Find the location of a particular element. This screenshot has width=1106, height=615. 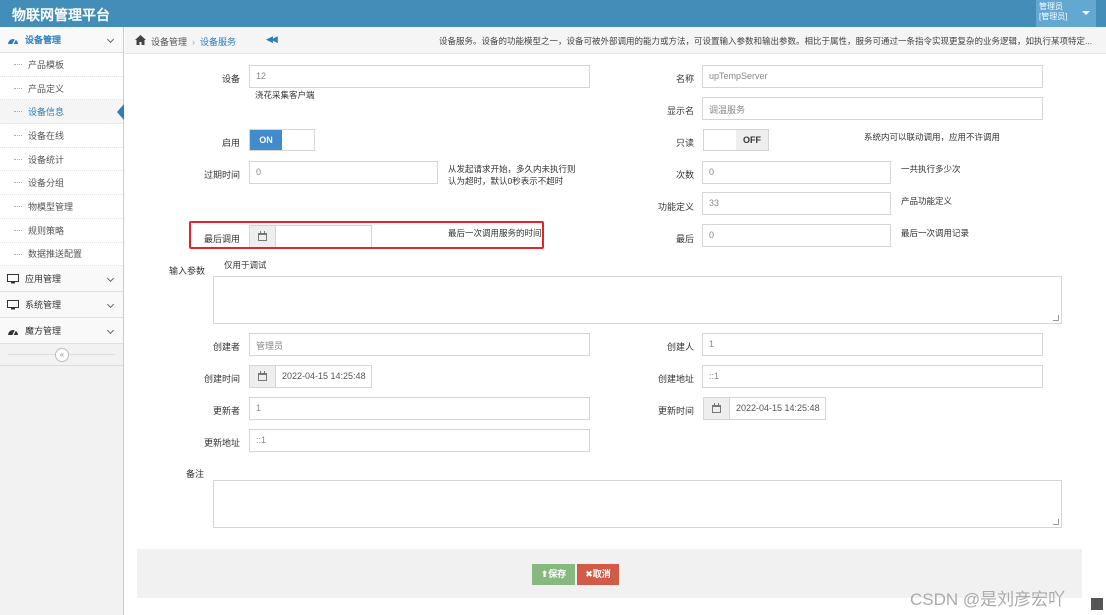

collapse-sidebar-icon: « is located at coordinates (62, 355).